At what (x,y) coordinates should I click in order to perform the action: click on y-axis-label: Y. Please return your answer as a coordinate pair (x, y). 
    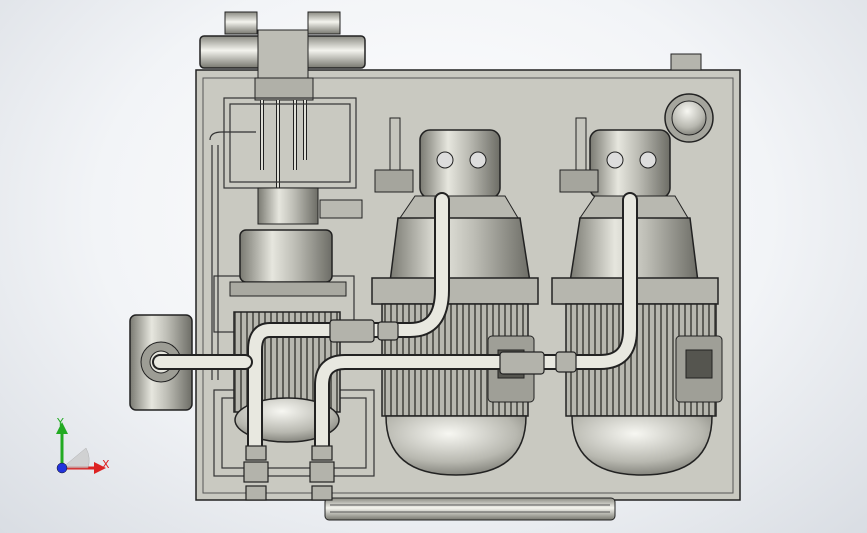
    Looking at the image, I should click on (60, 422).